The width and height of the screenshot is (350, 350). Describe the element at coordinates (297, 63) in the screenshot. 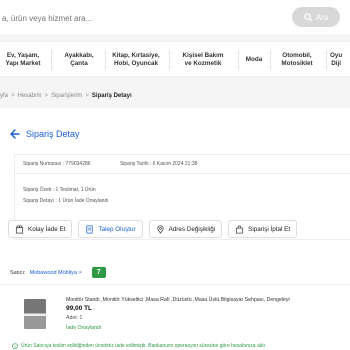

I see `category-label: Motosiklet` at that location.